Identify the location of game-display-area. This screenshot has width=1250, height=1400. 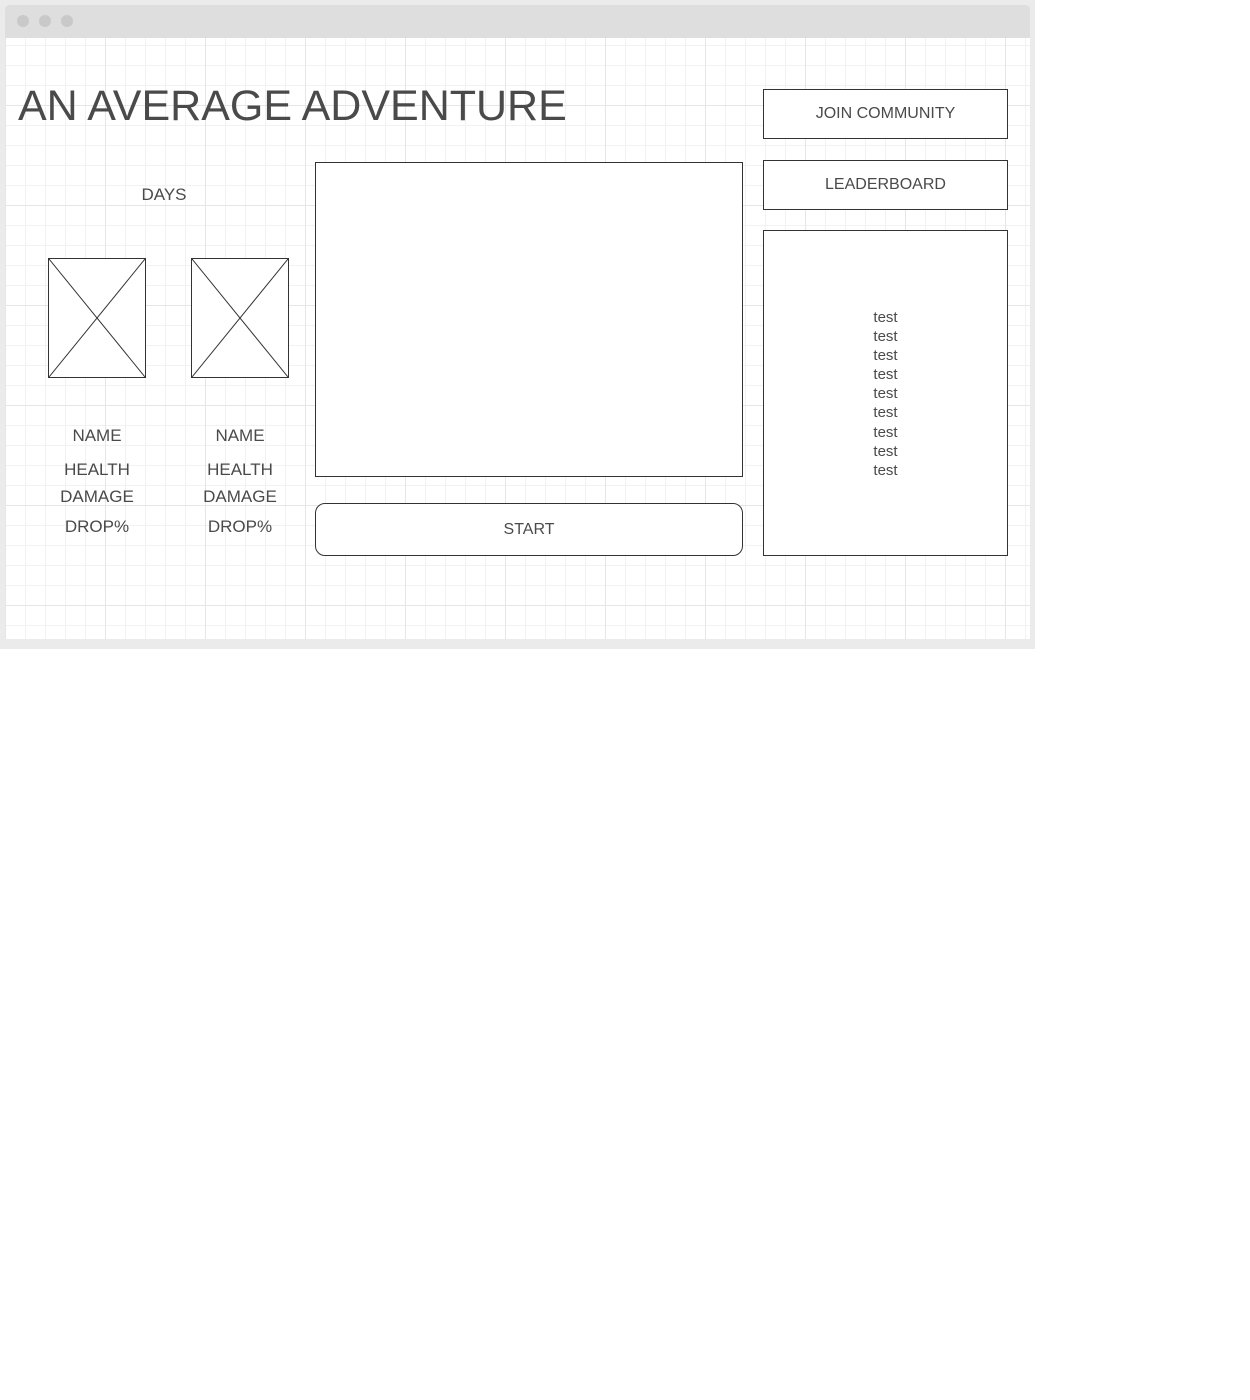
(529, 319).